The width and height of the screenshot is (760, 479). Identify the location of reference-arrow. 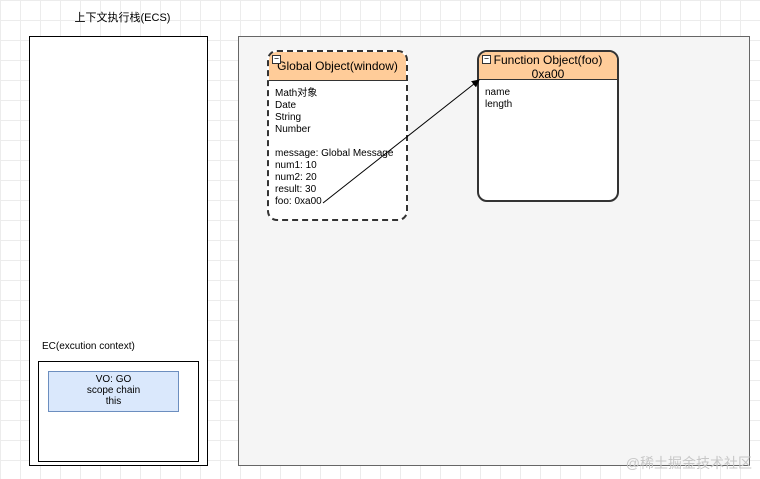
(401, 141).